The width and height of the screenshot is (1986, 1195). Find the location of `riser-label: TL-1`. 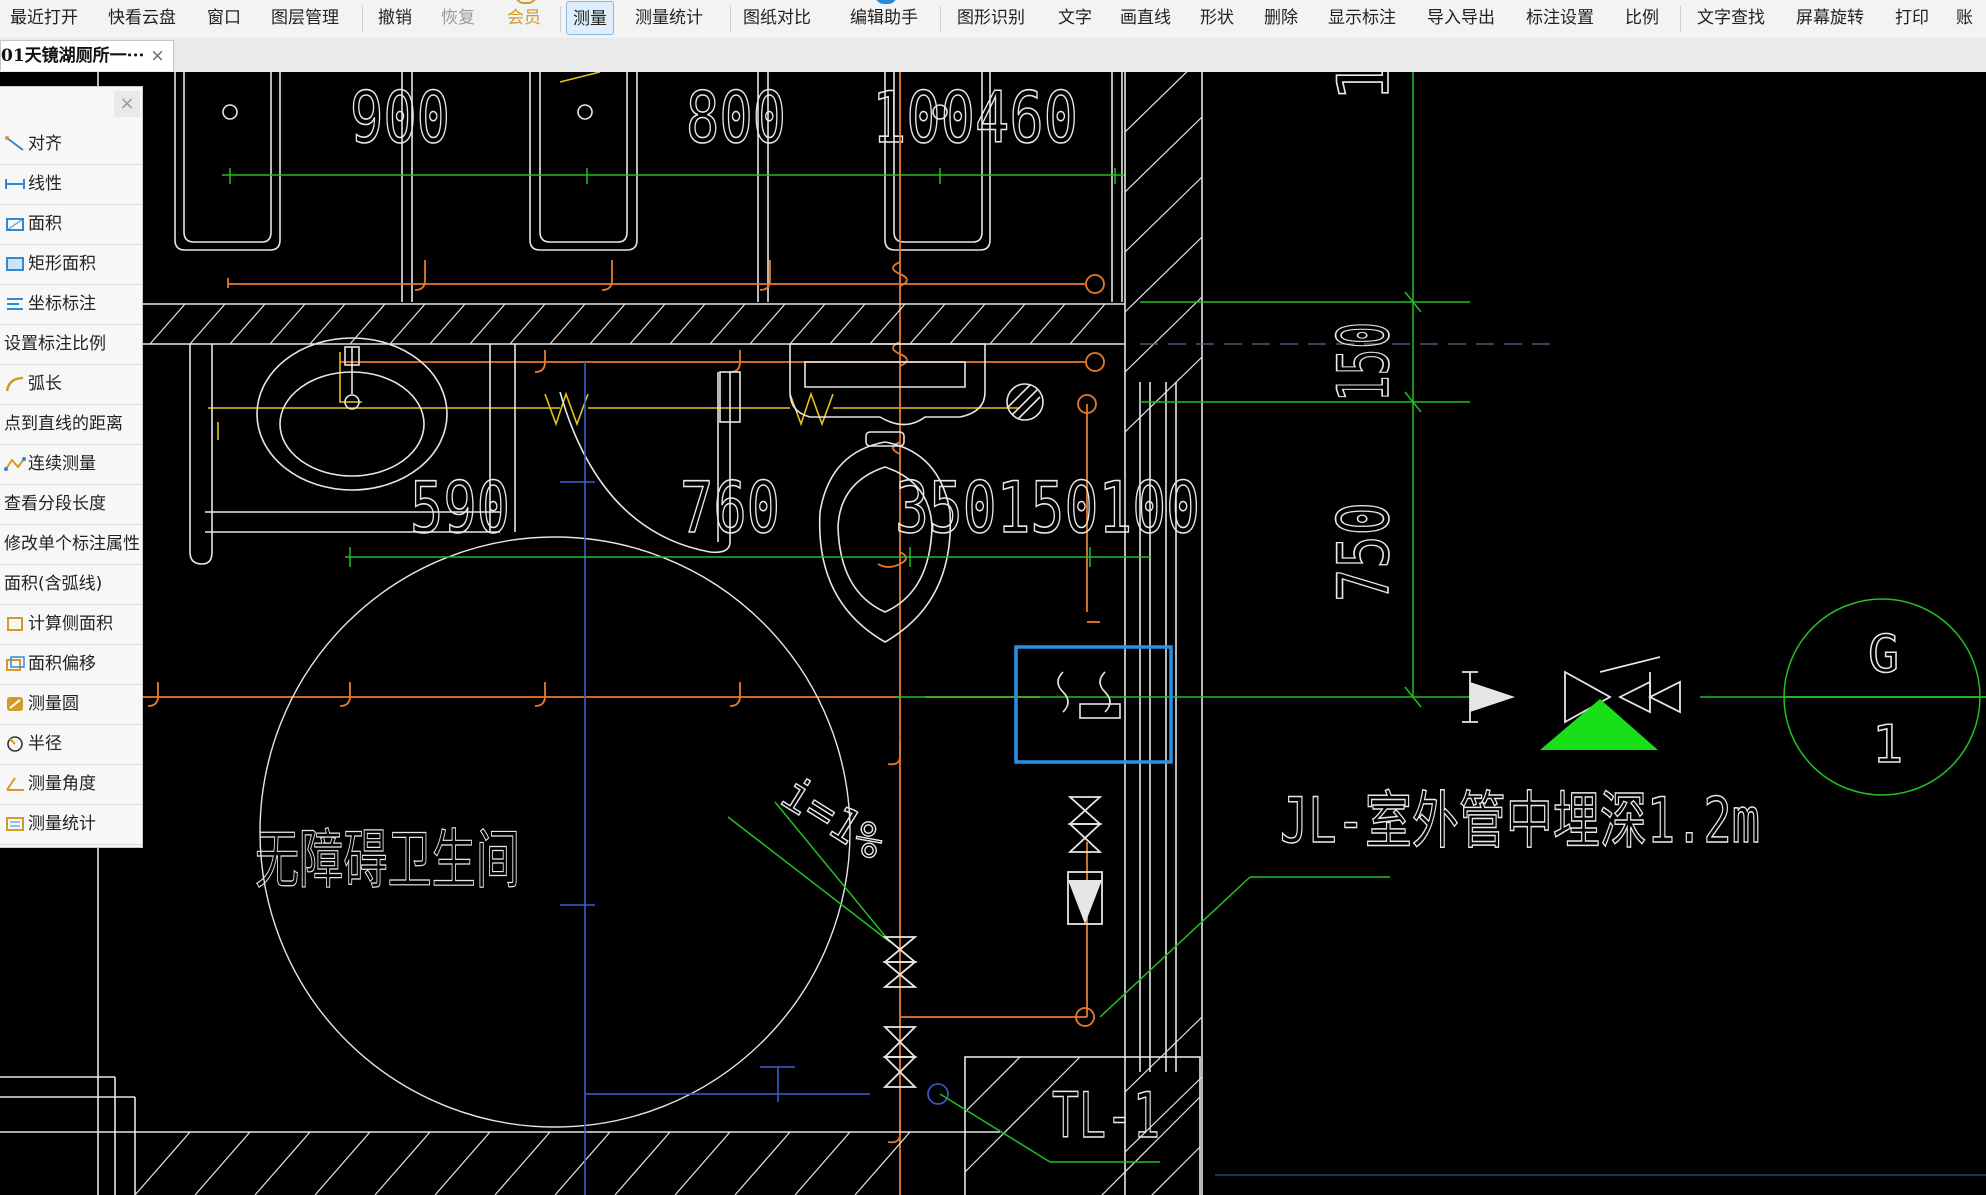

riser-label: TL-1 is located at coordinates (1106, 1115).